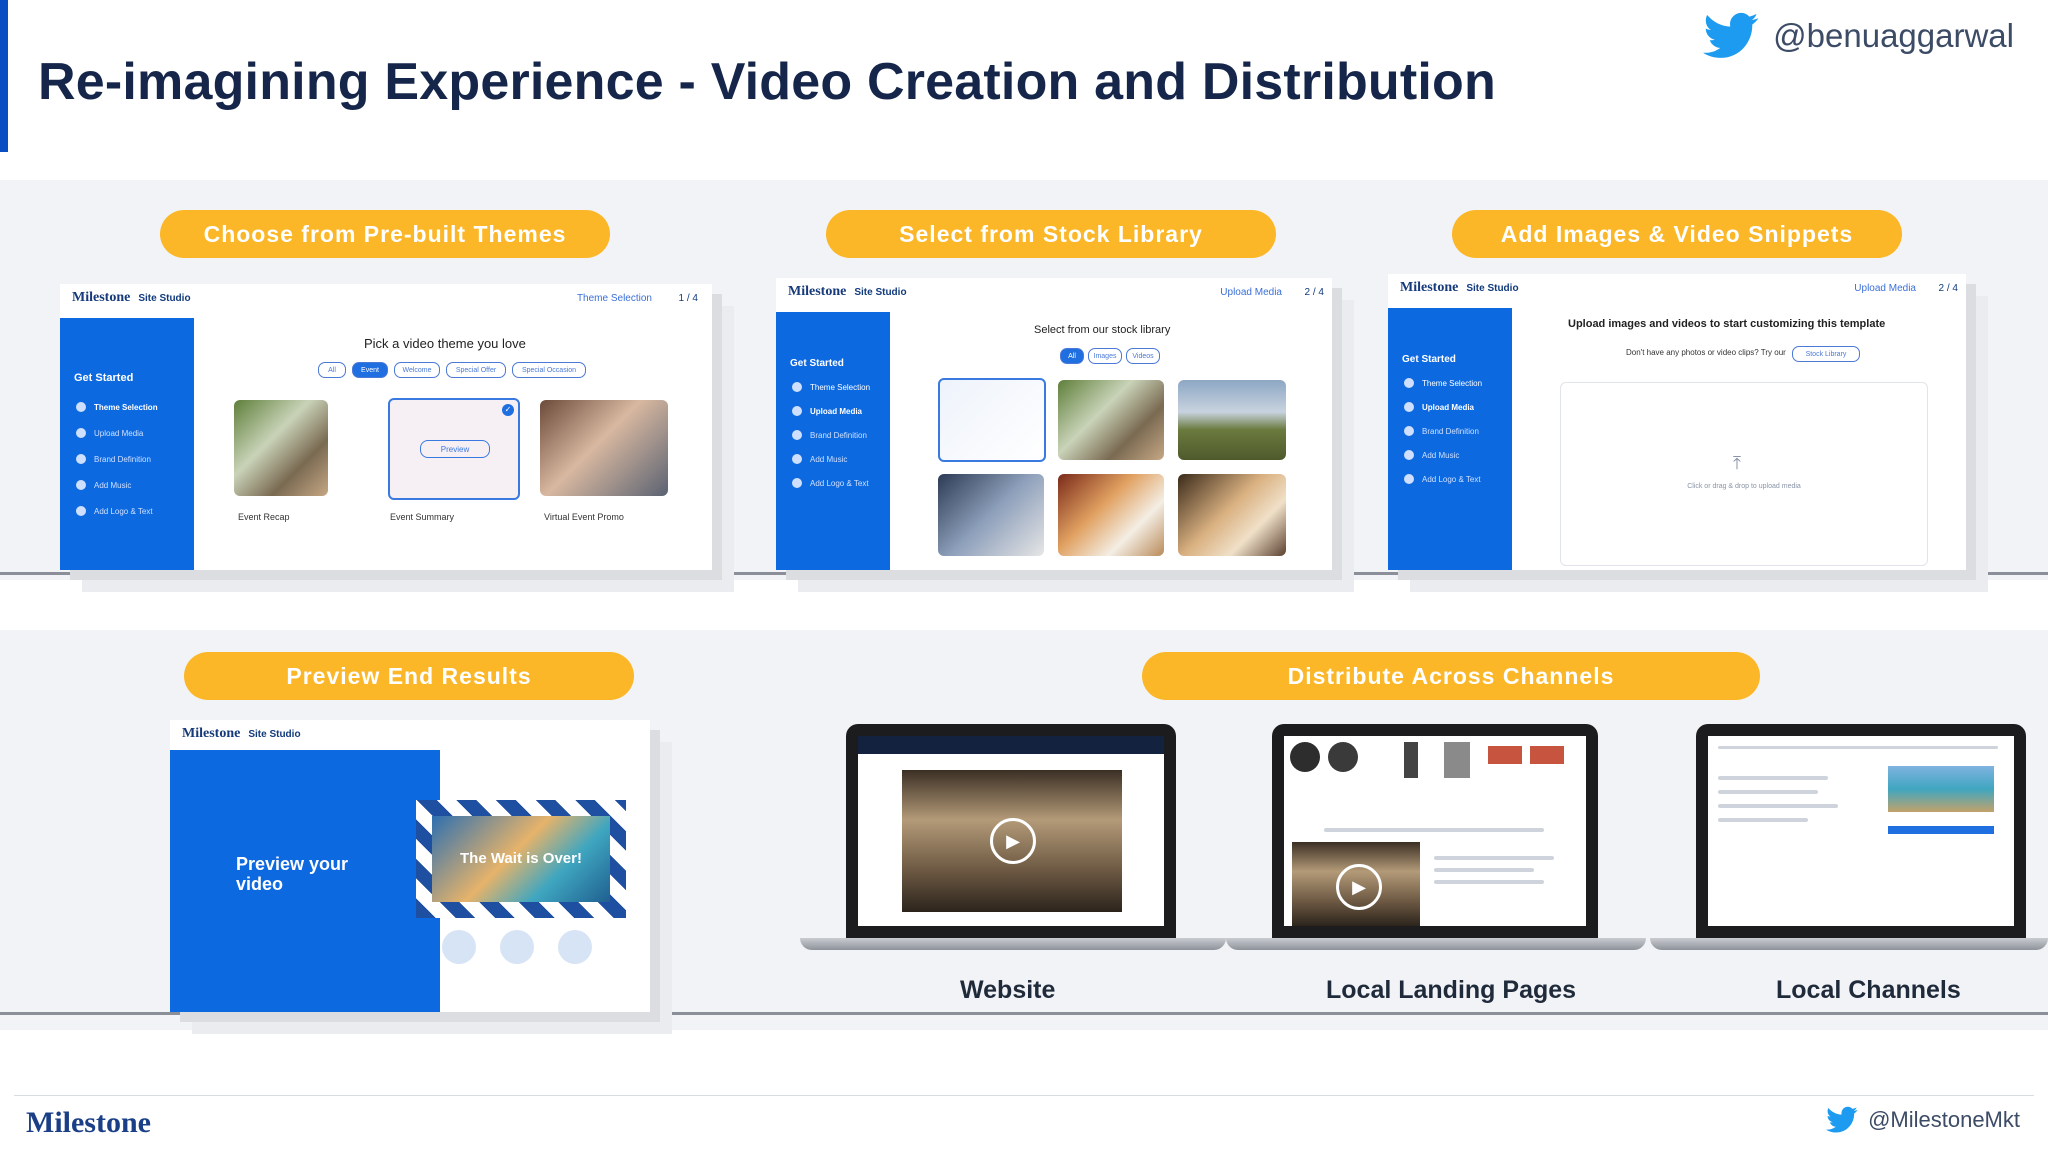 Image resolution: width=2048 pixels, height=1152 pixels. I want to click on sidebar-step-label: Brand Definition, so click(1450, 431).